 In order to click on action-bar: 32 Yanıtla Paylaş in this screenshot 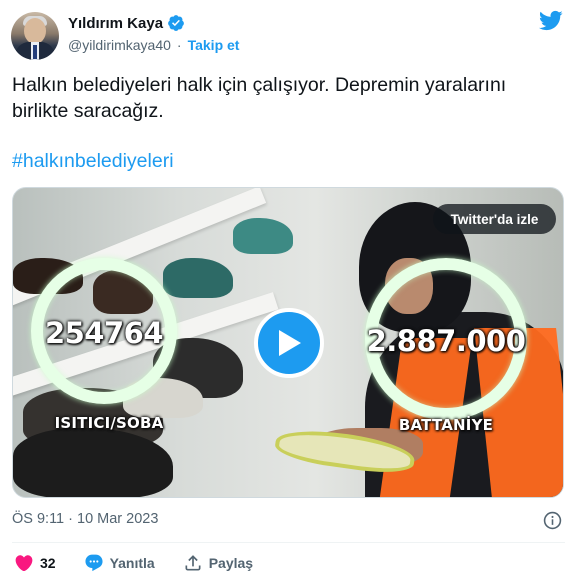, I will do `click(132, 563)`.